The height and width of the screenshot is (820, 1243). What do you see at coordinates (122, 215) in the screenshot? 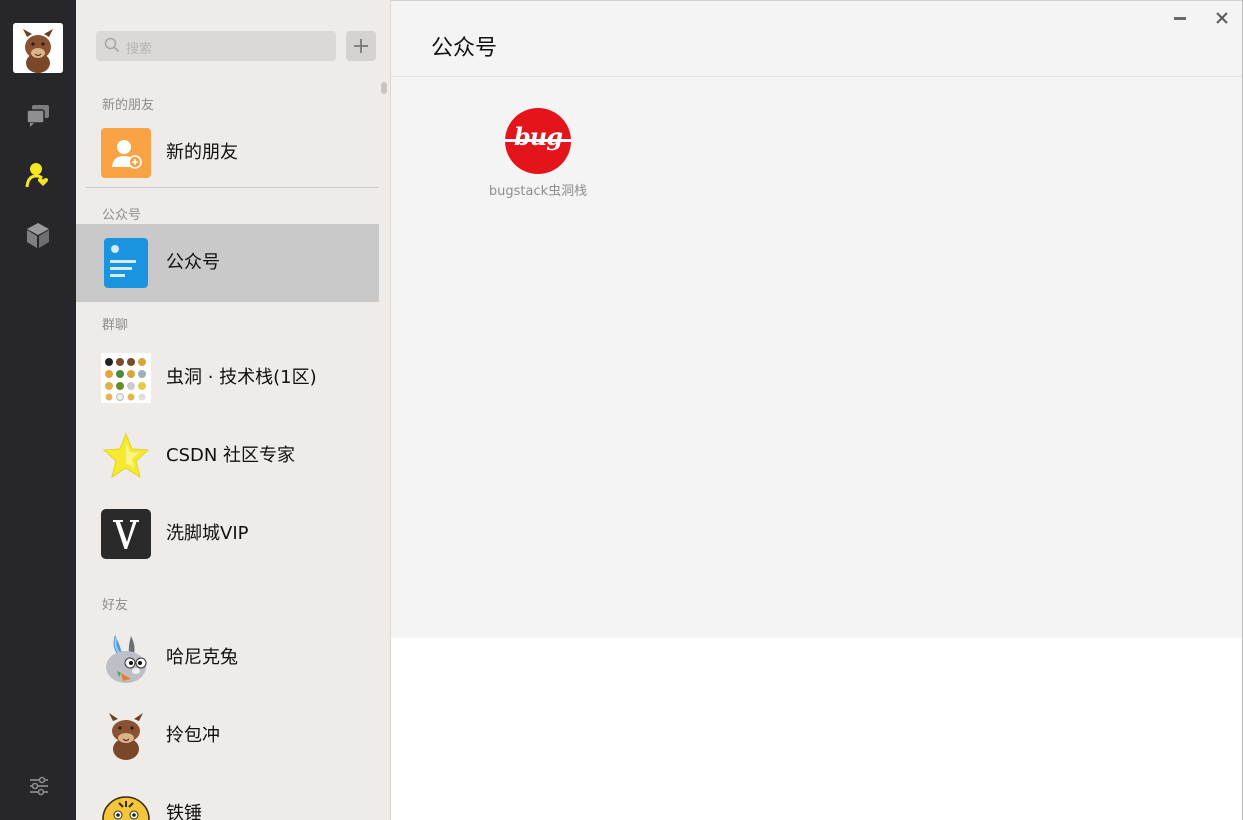
I see `section-official-accounts: 公众号` at bounding box center [122, 215].